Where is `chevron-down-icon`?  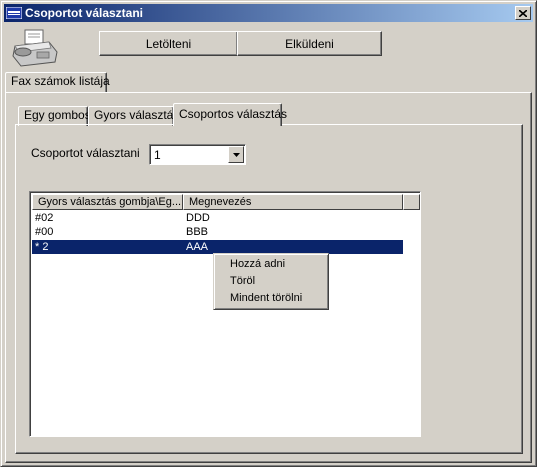
chevron-down-icon is located at coordinates (236, 154).